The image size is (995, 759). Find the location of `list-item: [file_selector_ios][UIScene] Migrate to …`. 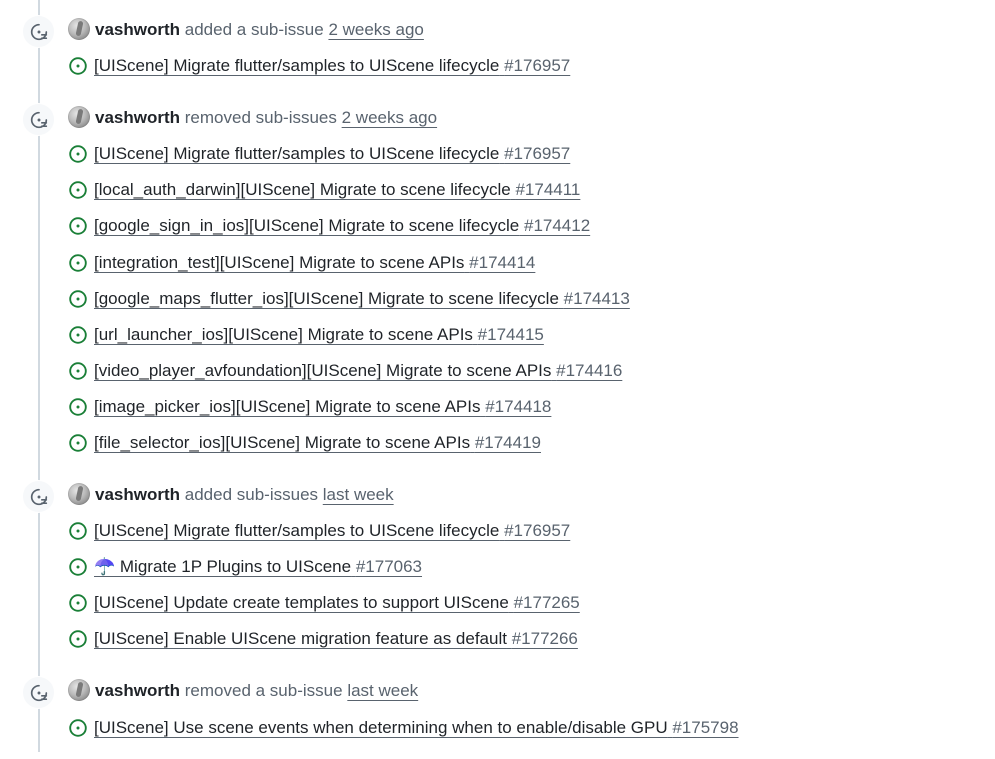

list-item: [file_selector_ios][UIScene] Migrate to … is located at coordinates (304, 443).